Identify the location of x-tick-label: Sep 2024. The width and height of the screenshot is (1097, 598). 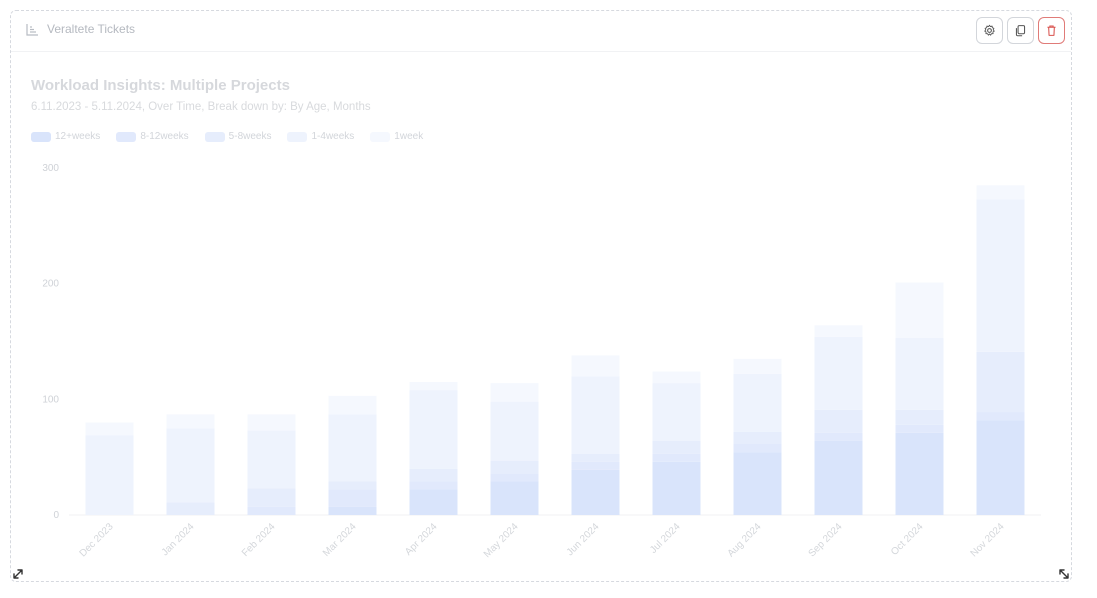
(826, 540).